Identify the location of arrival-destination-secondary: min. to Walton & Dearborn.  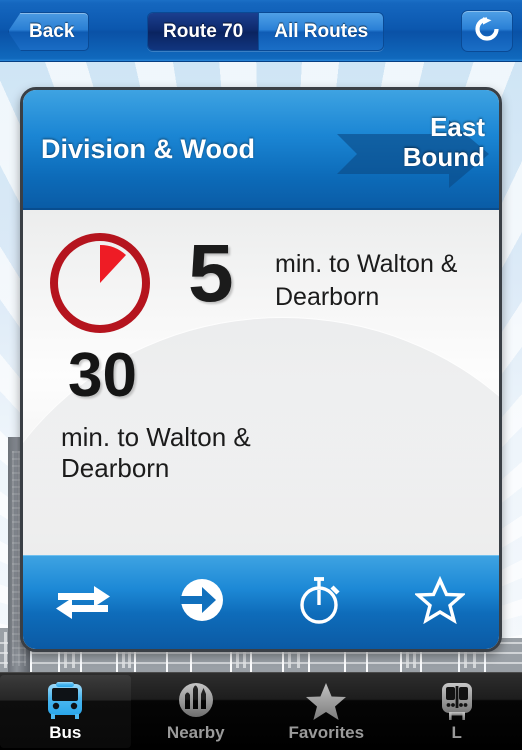
(156, 452).